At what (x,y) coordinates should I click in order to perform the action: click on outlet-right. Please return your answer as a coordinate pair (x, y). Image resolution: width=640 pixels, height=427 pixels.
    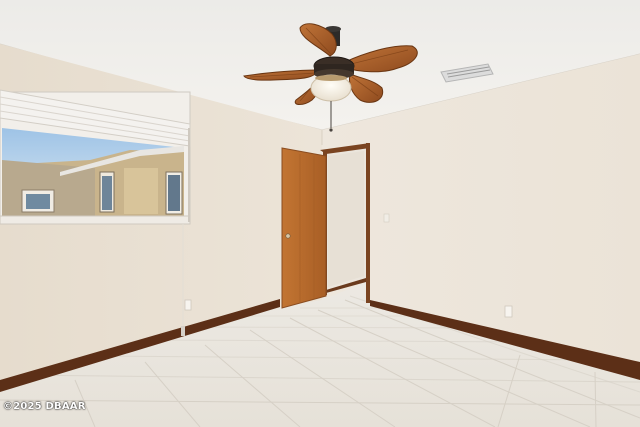
    Looking at the image, I should click on (508, 311).